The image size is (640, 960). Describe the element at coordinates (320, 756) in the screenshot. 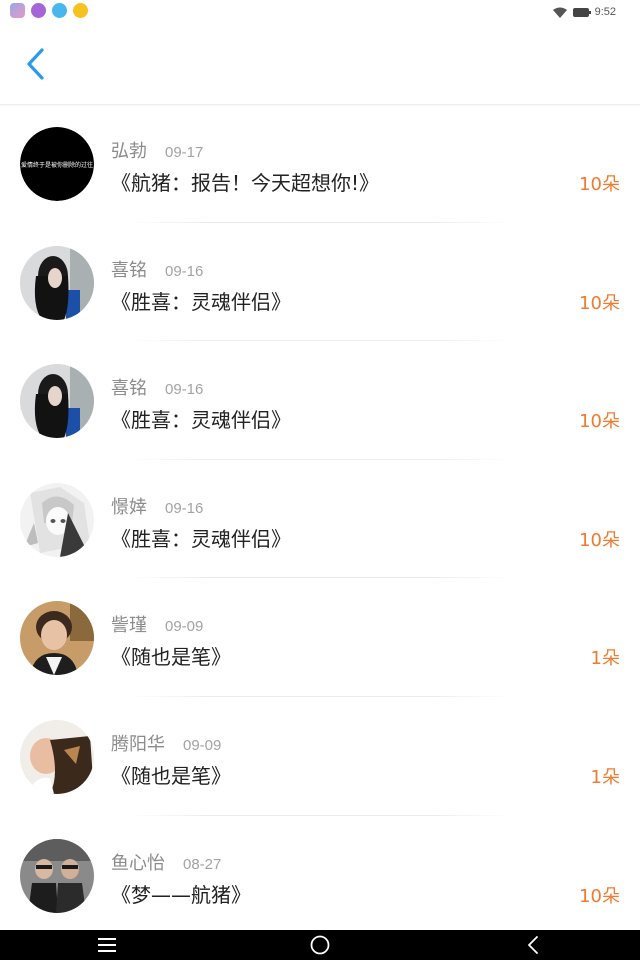

I see `list-item: 腾阳华 09-09 《随也是笔》 1朵` at that location.